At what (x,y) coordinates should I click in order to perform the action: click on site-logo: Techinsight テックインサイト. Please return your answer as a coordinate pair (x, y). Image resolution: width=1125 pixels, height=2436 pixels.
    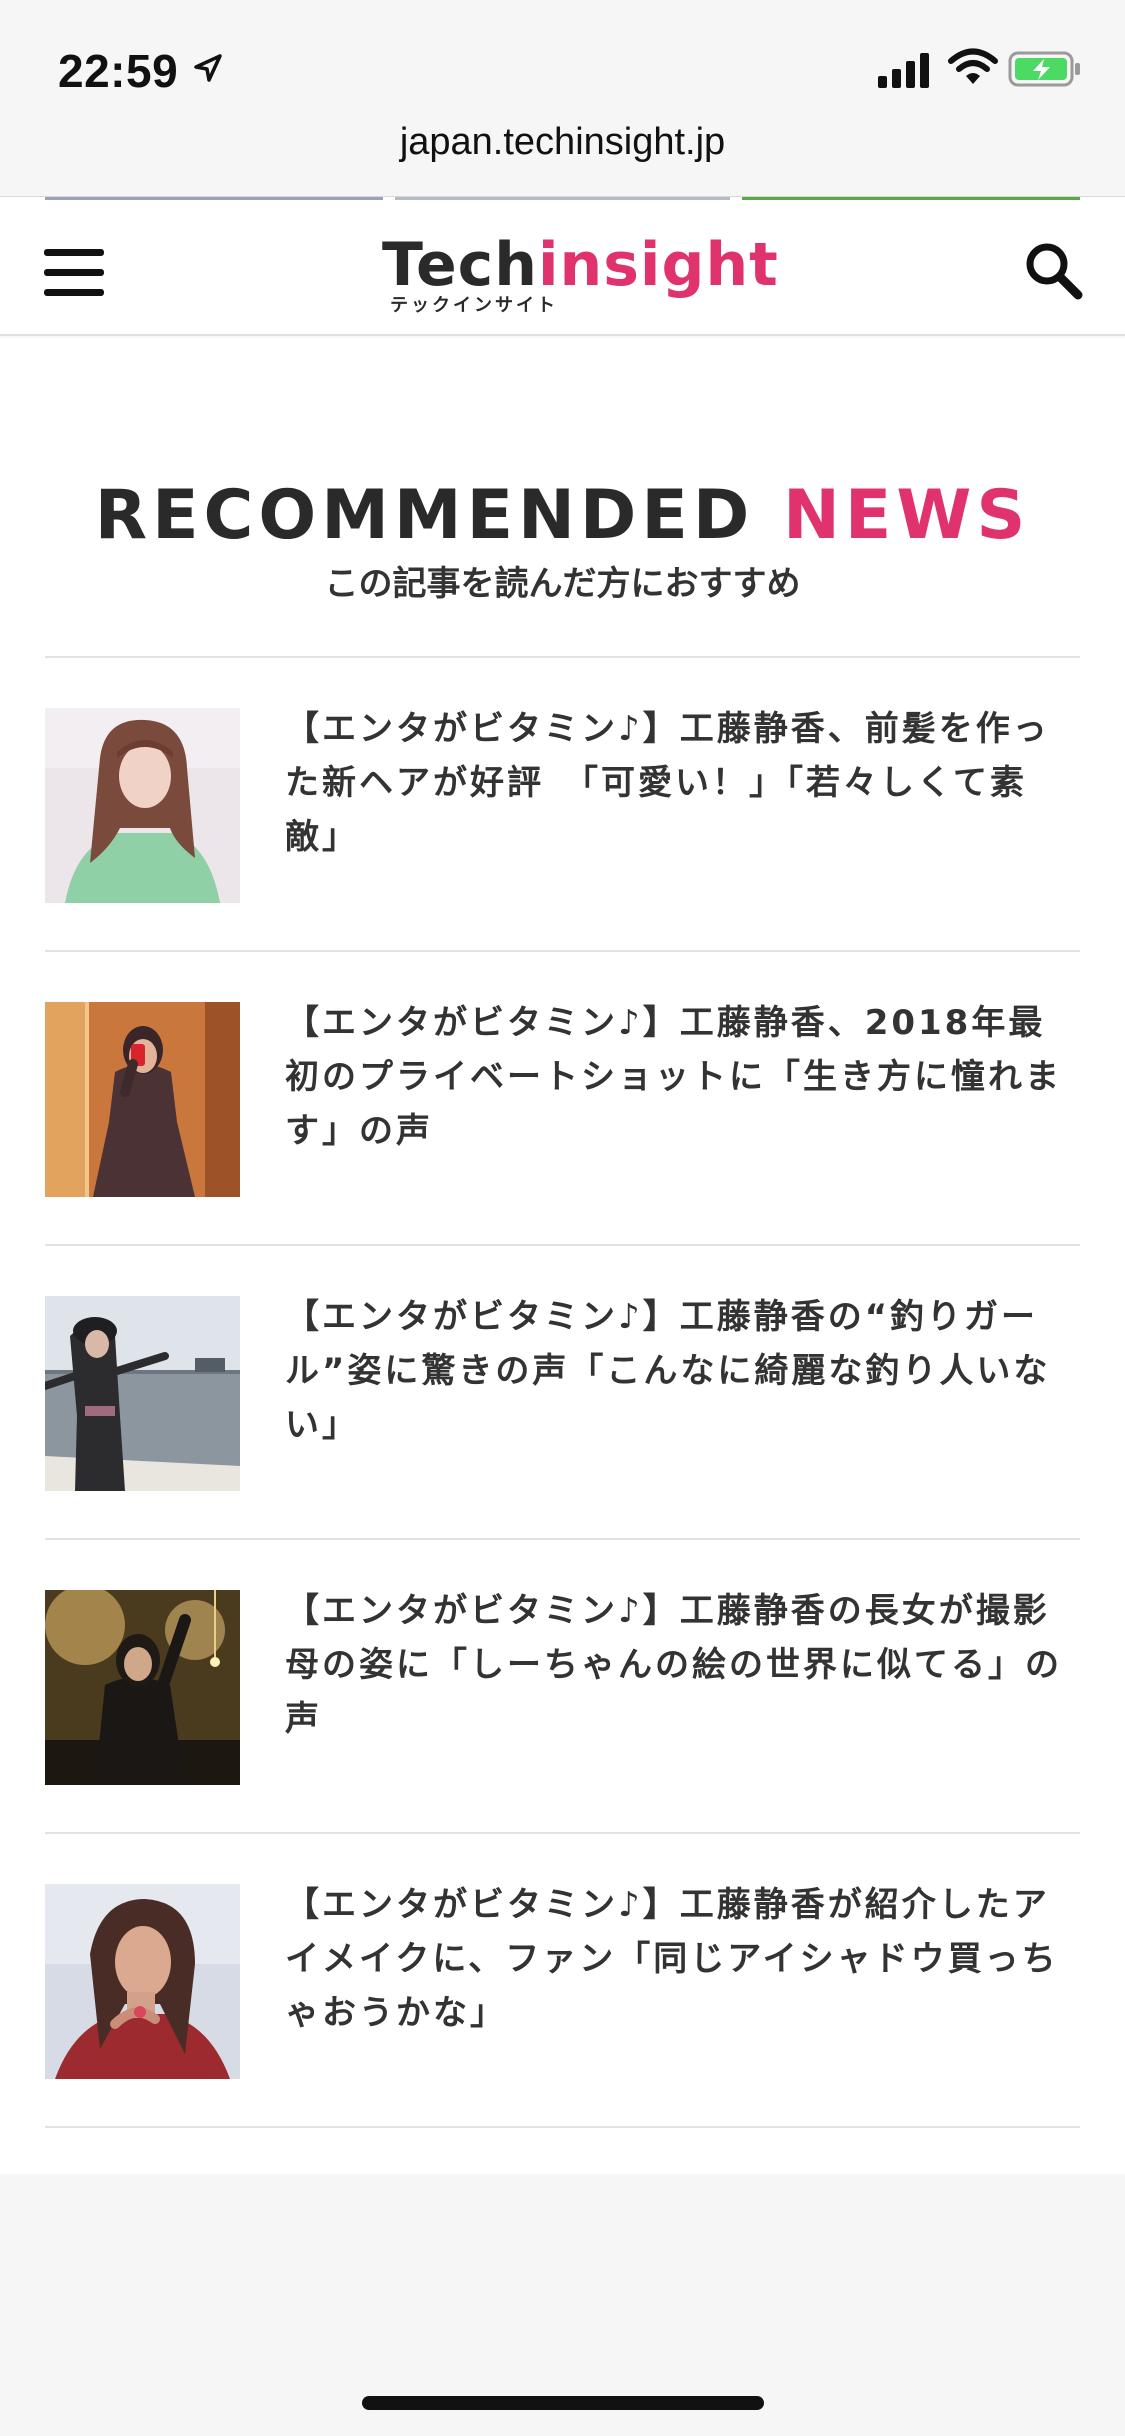
    Looking at the image, I should click on (580, 275).